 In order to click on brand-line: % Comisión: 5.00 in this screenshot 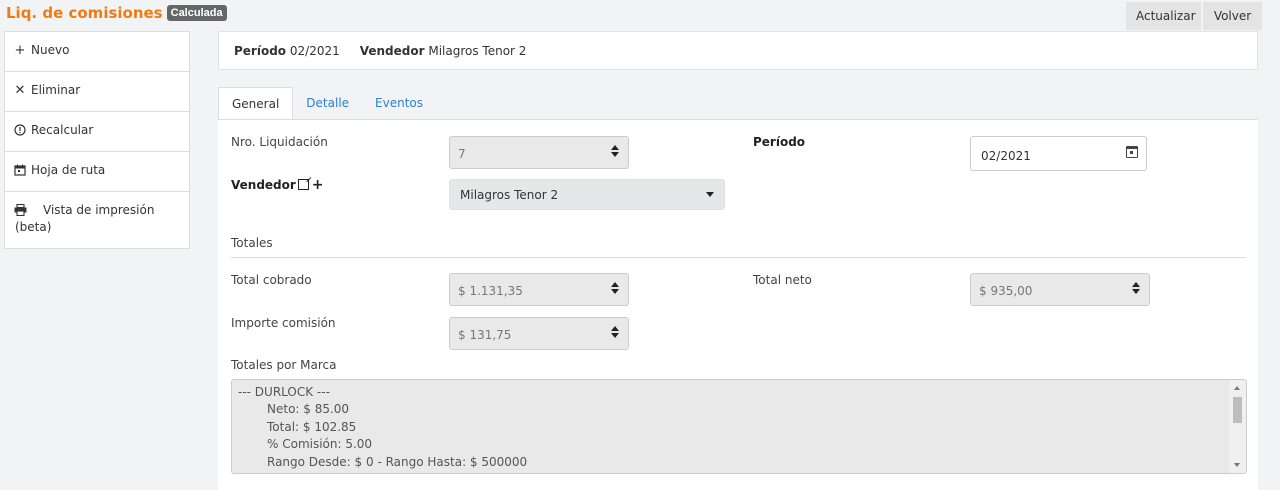, I will do `click(320, 444)`.